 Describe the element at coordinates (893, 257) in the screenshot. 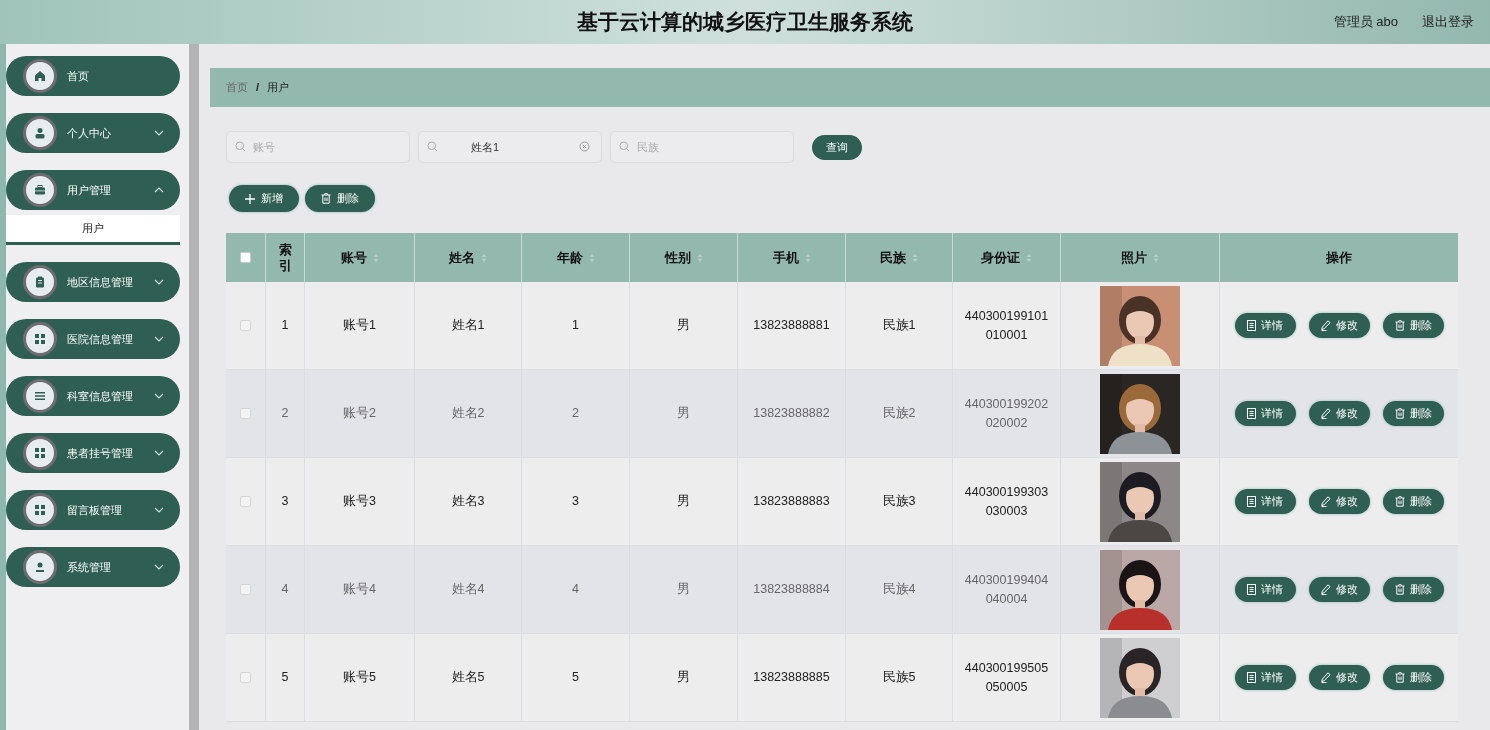

I see `column-header: 民族` at that location.